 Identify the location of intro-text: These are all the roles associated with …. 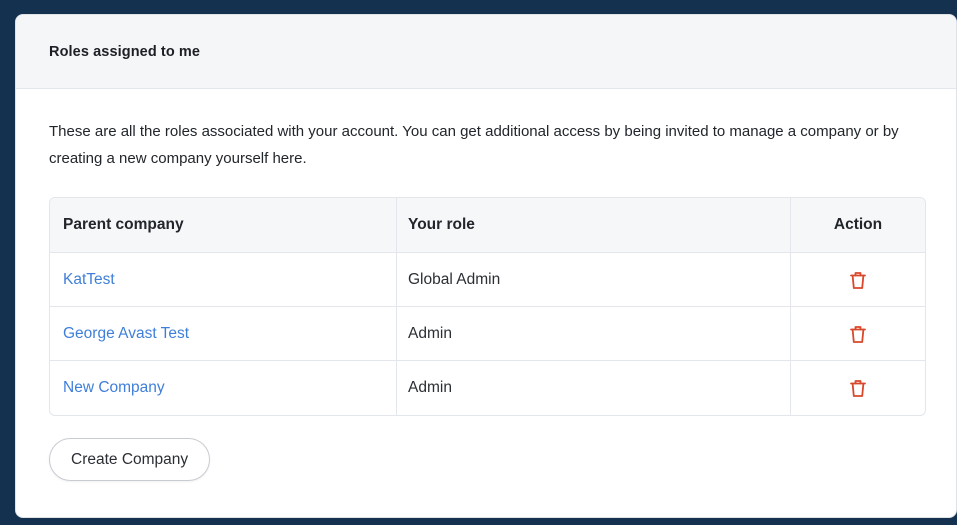
(474, 145).